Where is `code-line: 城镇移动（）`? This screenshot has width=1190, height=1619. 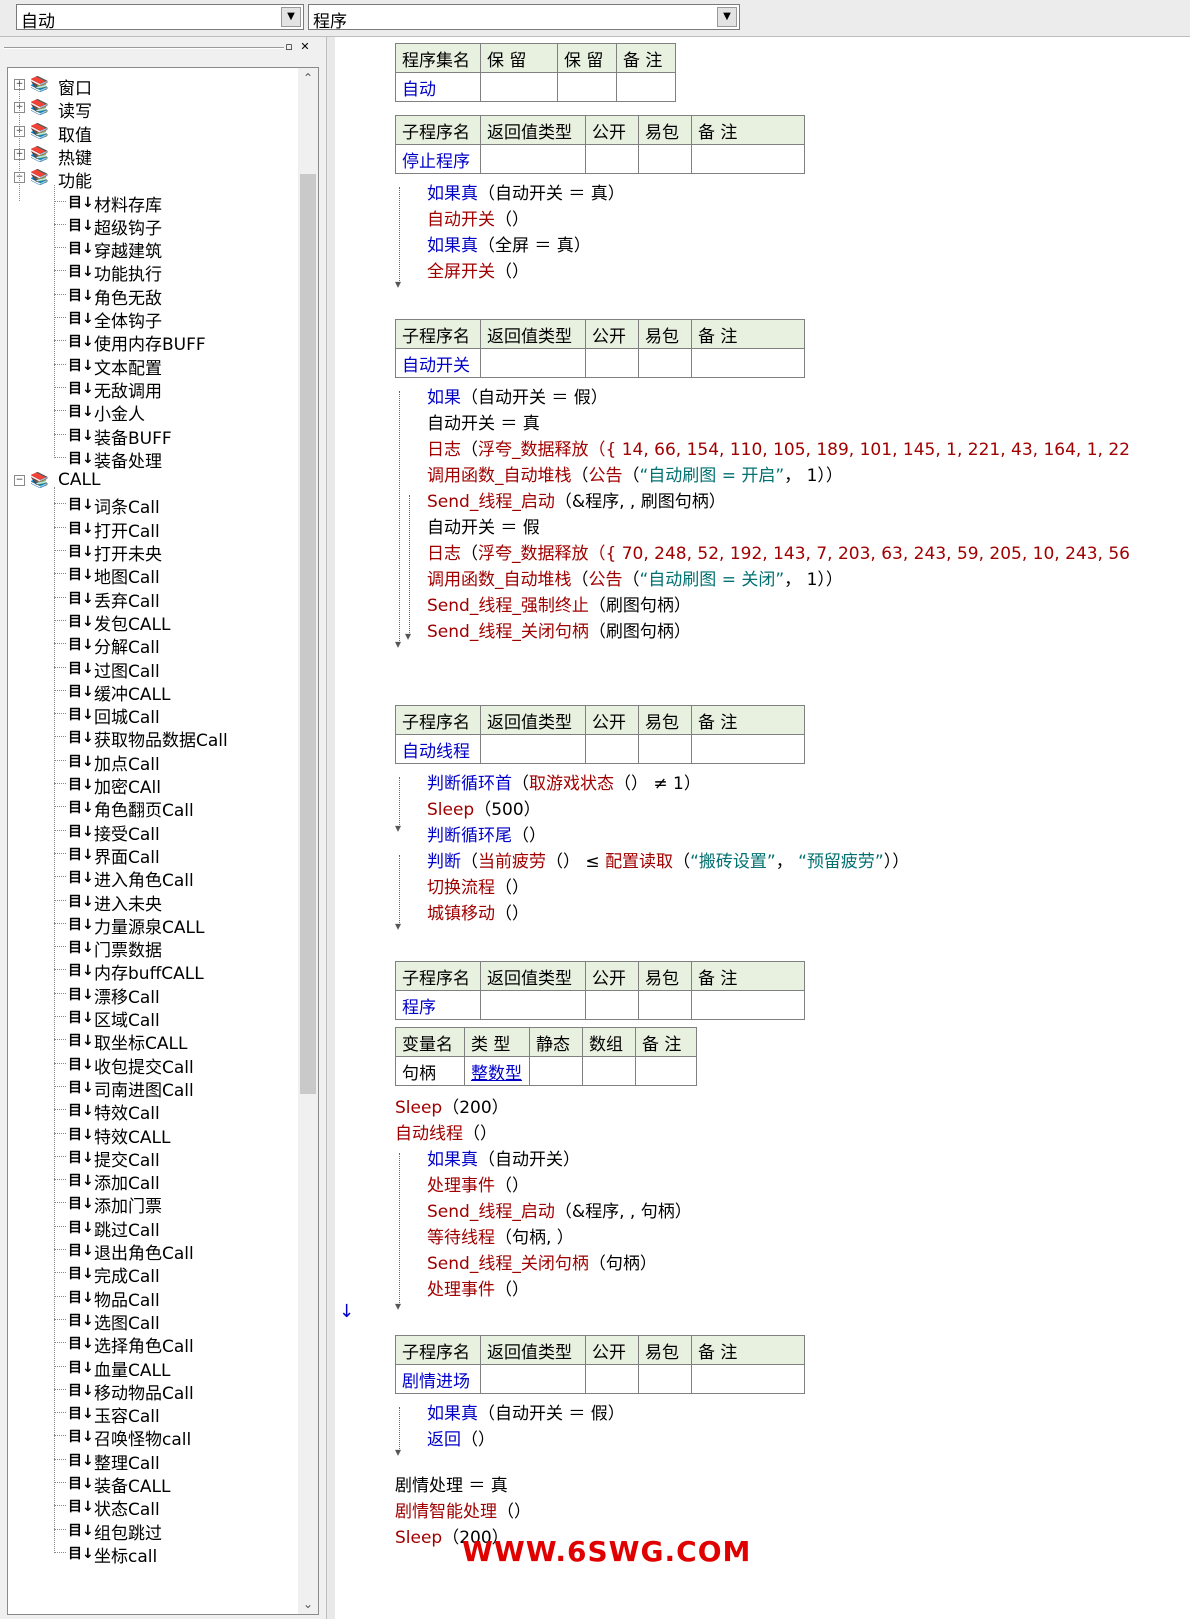 code-line: 城镇移动（） is located at coordinates (478, 911).